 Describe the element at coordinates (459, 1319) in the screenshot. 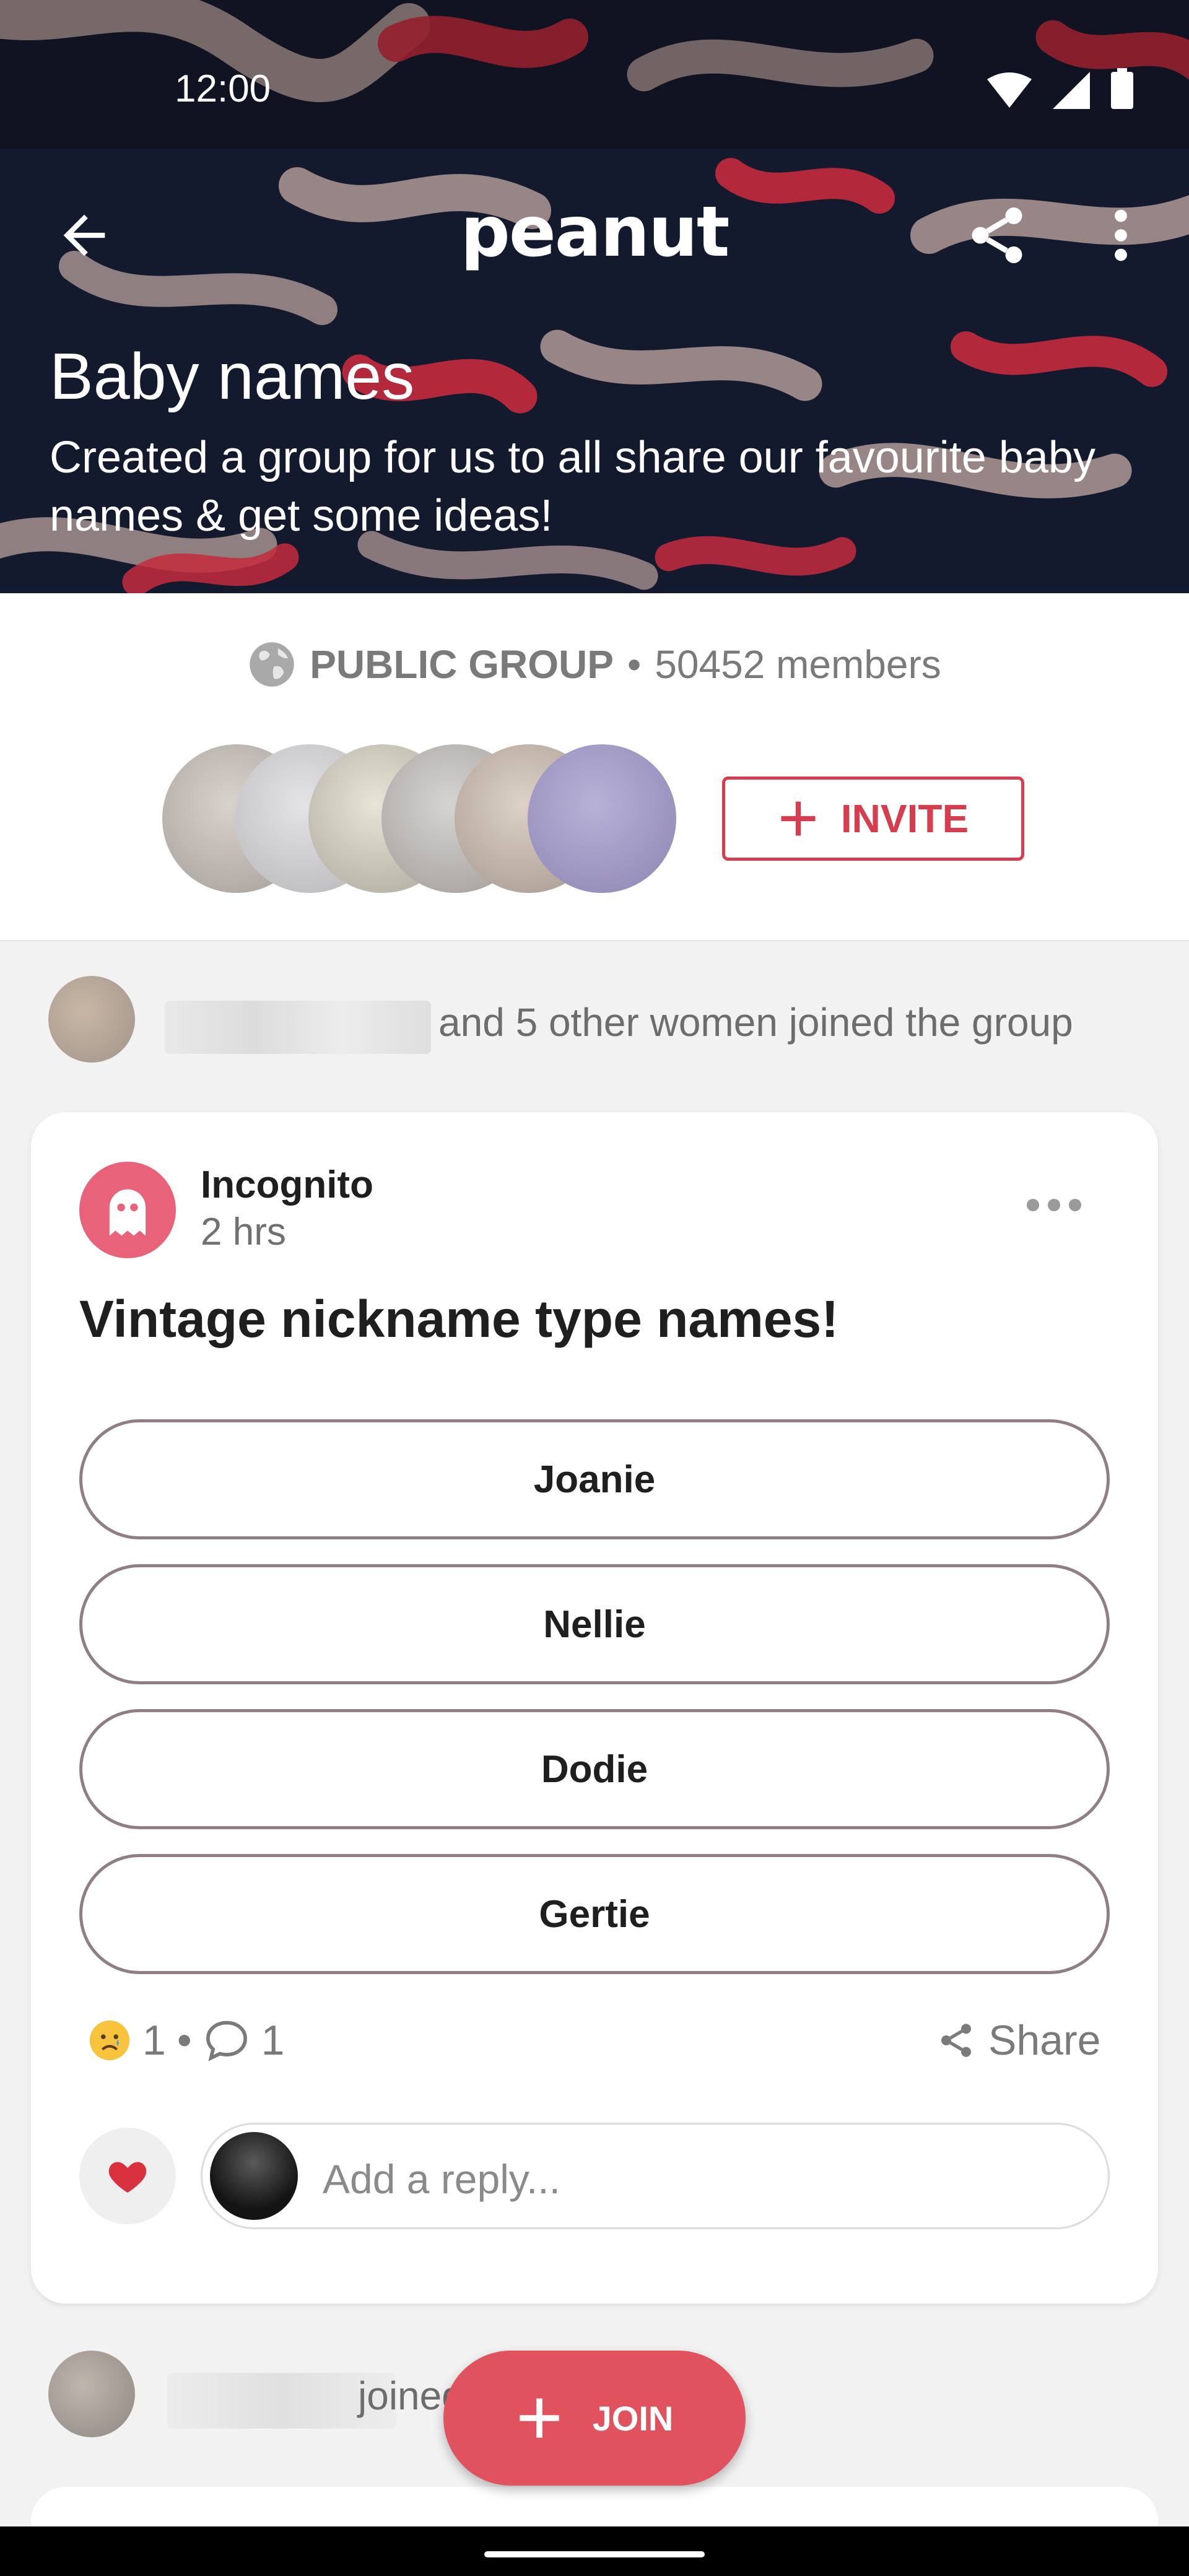

I see `post-title: Vintage nickname type names!` at that location.